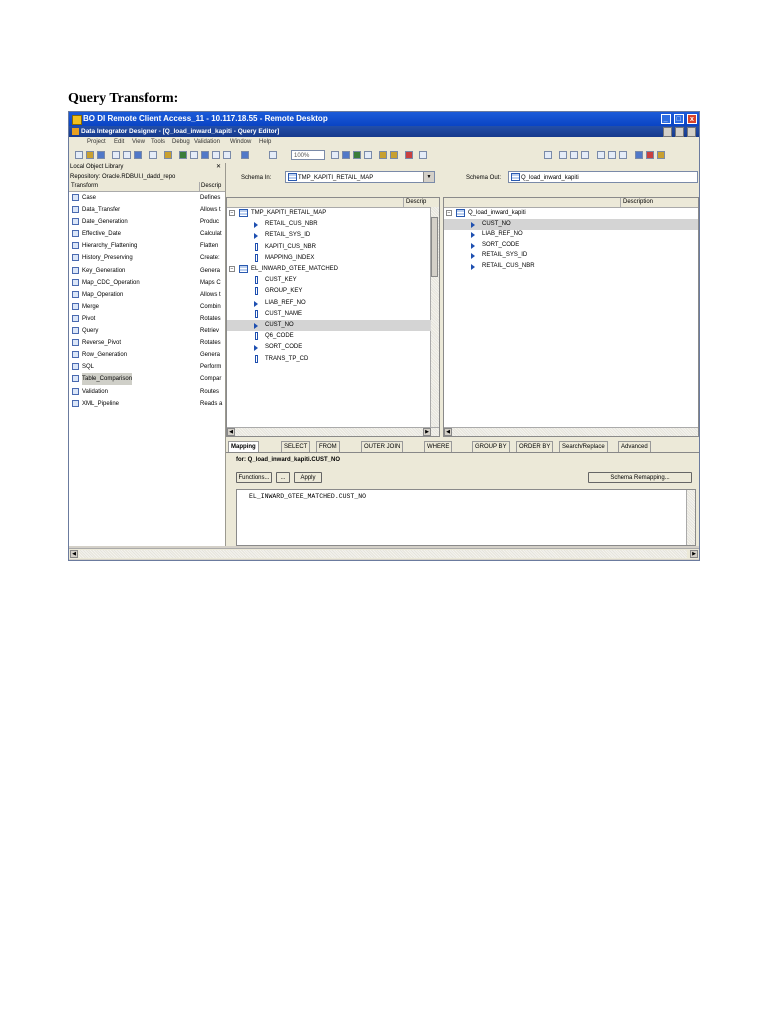 The height and width of the screenshot is (1024, 768). Describe the element at coordinates (227, 155) in the screenshot. I see `output-icon` at that location.